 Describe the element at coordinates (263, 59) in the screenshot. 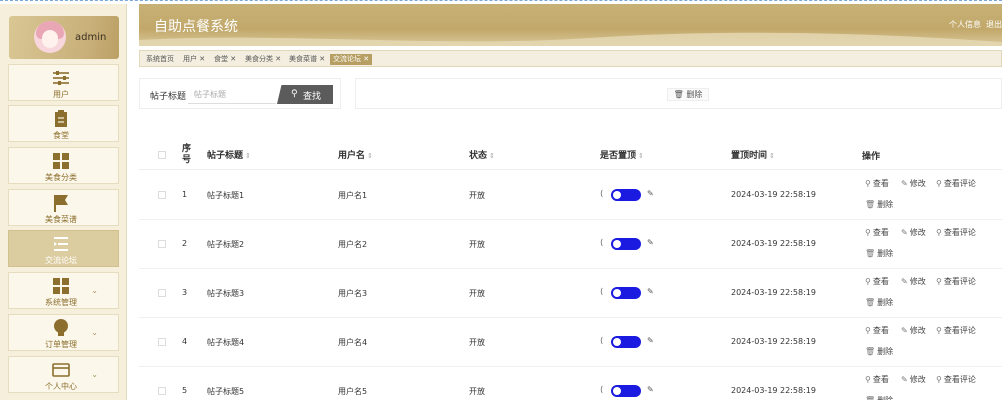

I see `tab-food-category: 美食分类 ✕` at that location.